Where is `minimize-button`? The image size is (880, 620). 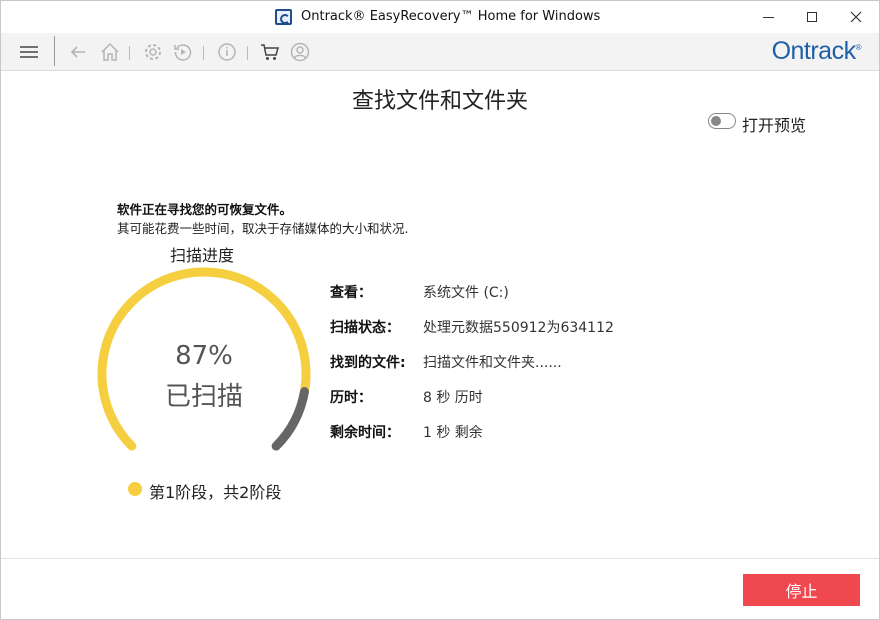 minimize-button is located at coordinates (768, 17).